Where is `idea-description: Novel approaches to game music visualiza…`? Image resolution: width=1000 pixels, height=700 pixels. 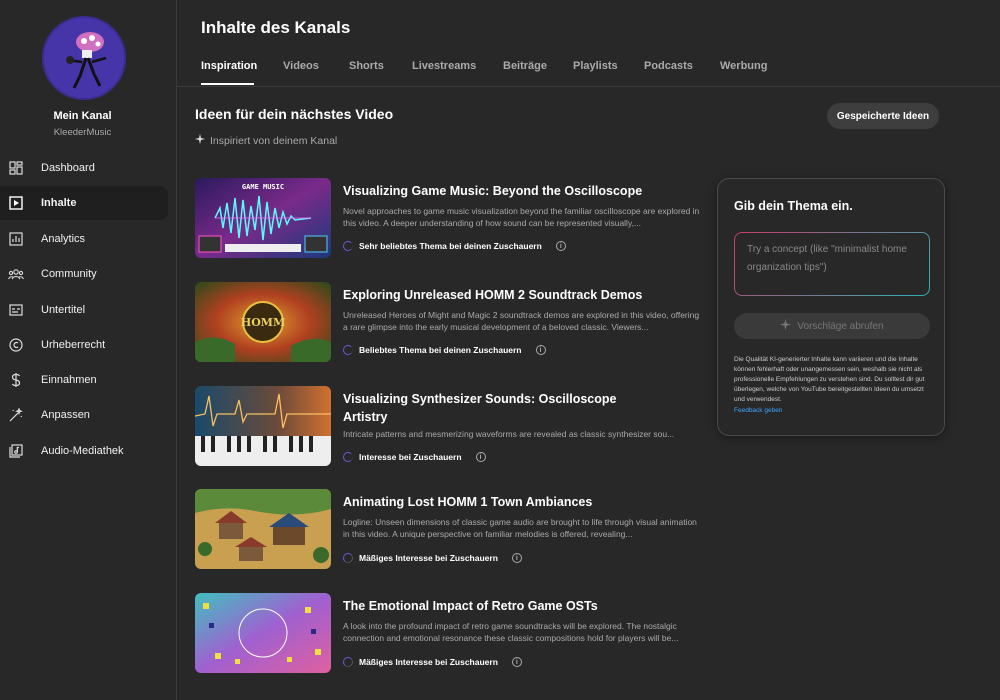 idea-description: Novel approaches to game music visualiza… is located at coordinates (521, 217).